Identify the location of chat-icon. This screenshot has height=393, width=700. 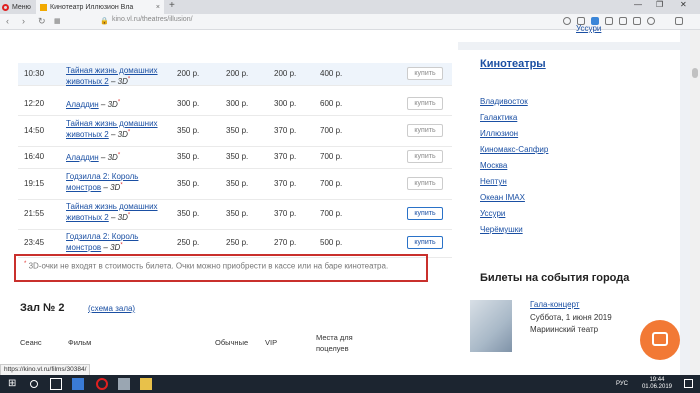
(660, 339).